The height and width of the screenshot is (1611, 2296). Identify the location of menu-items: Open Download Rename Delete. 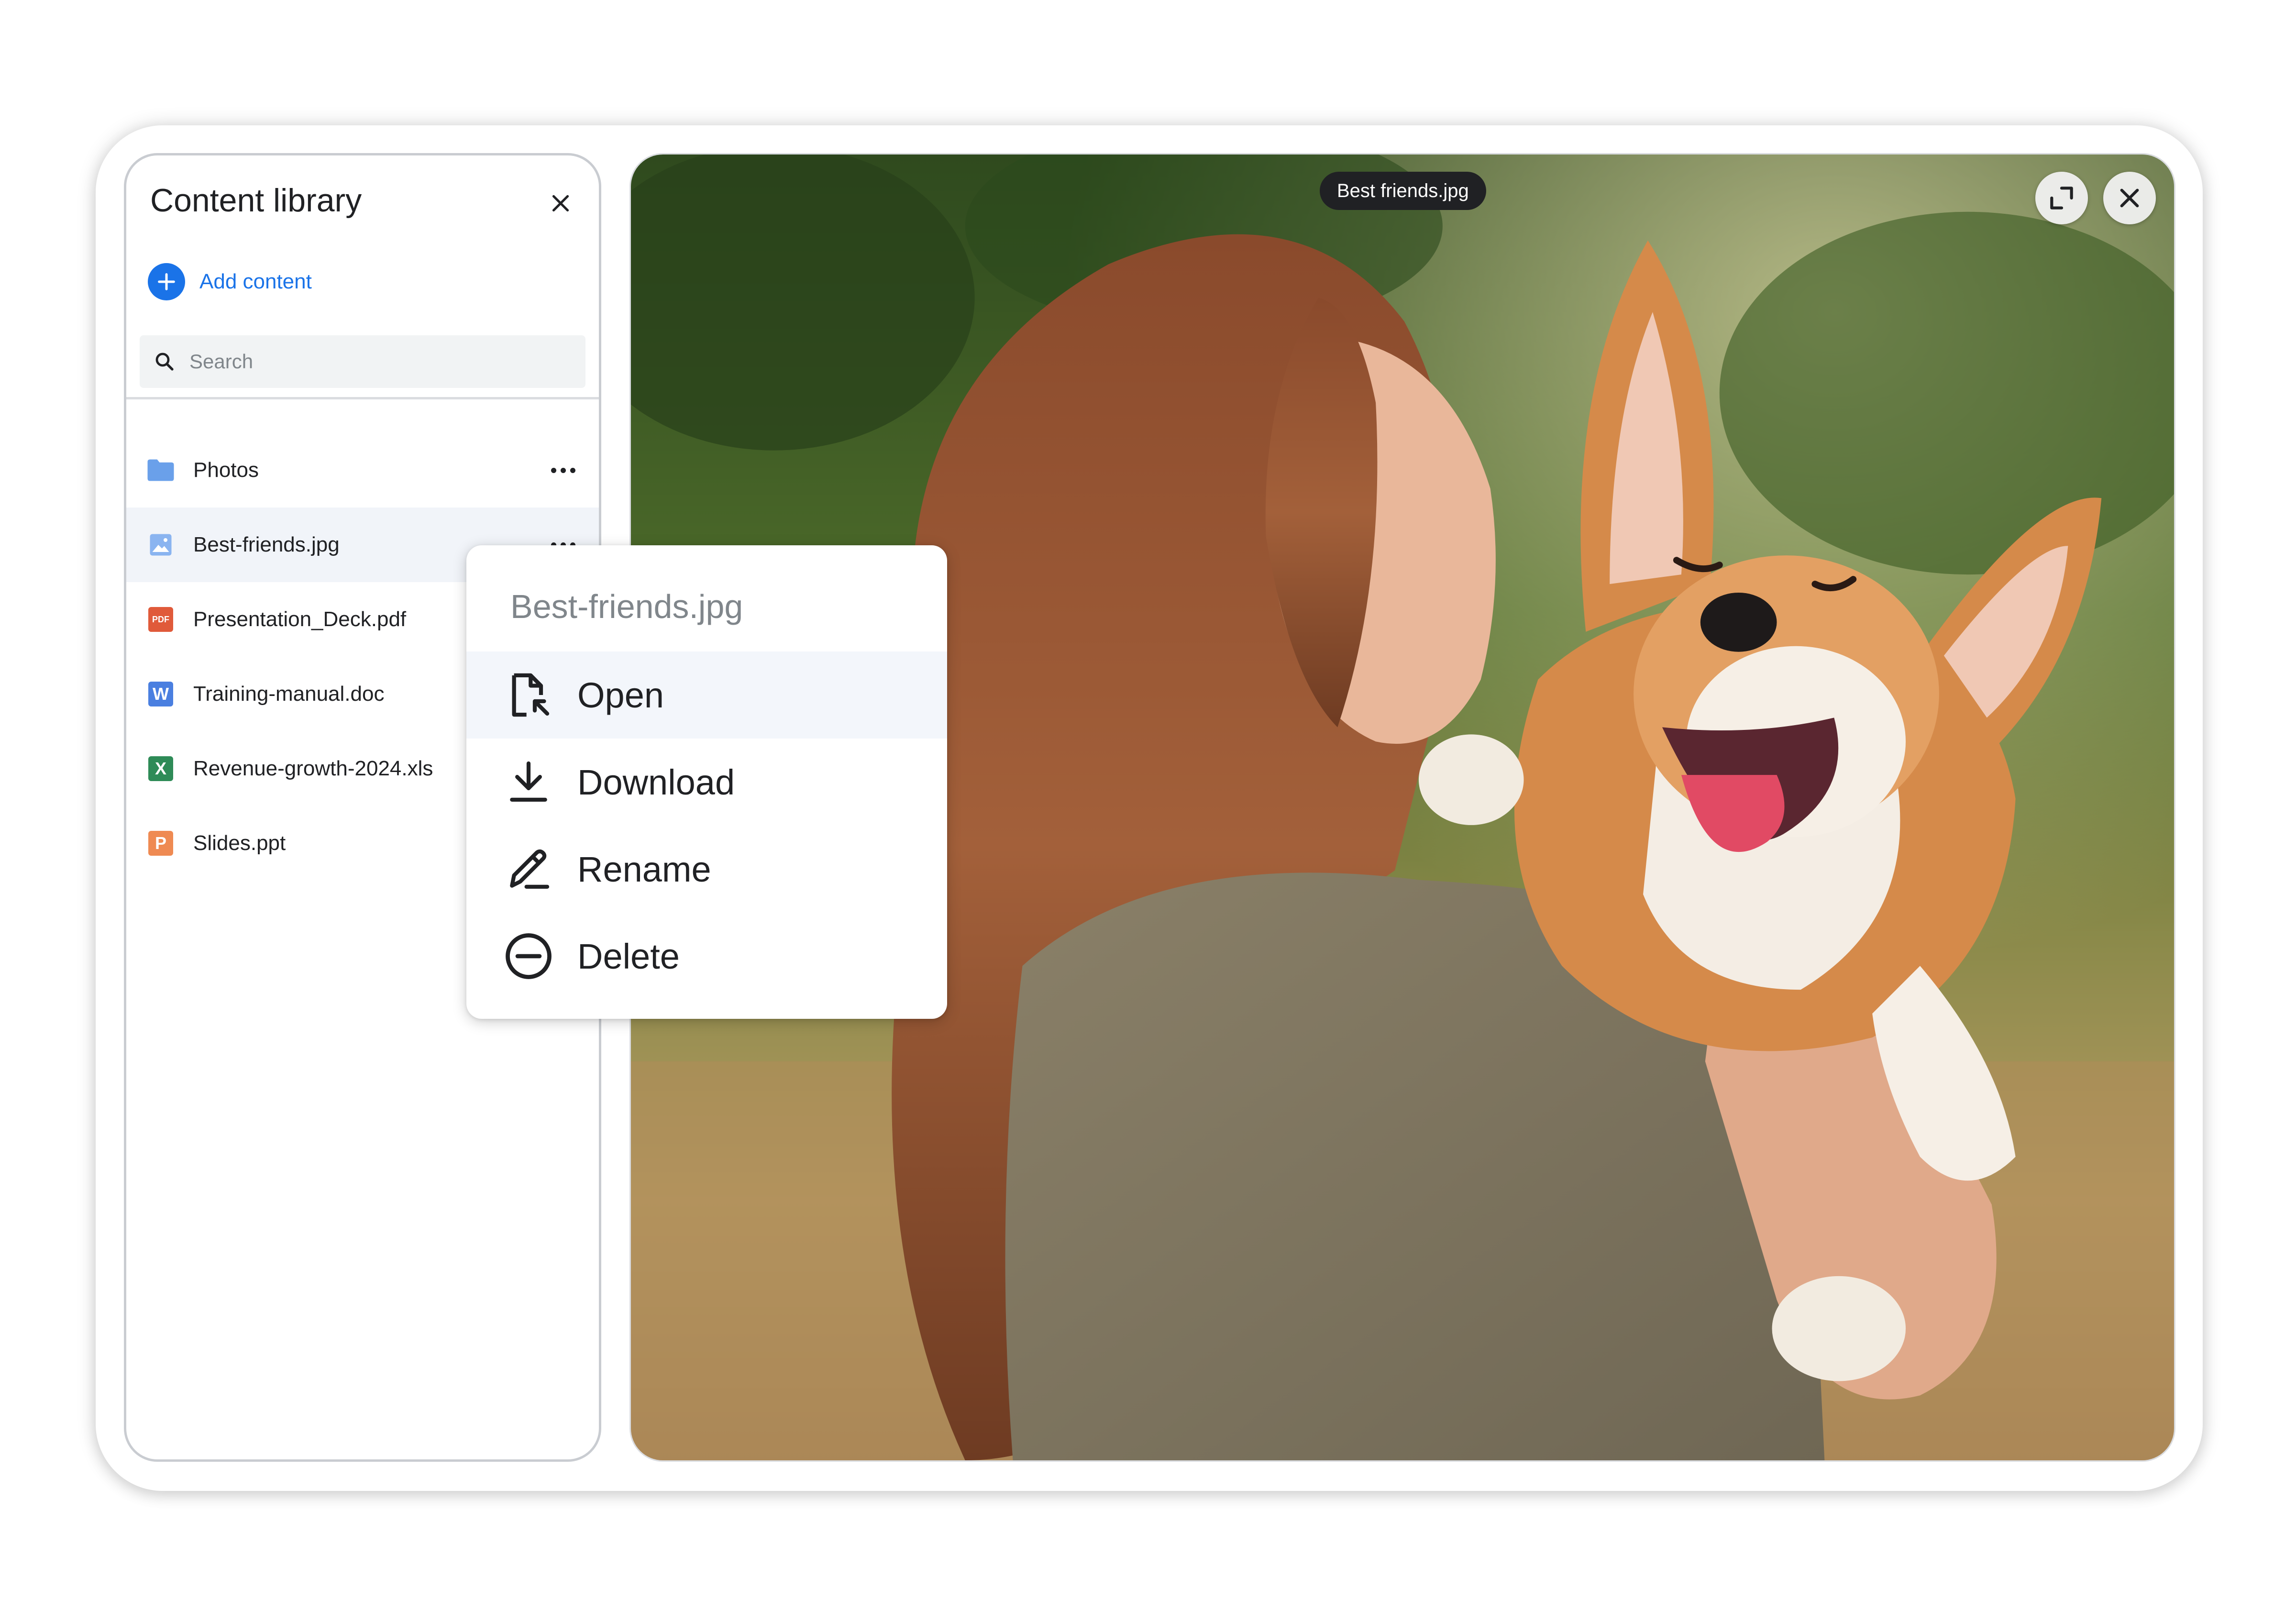
(707, 826).